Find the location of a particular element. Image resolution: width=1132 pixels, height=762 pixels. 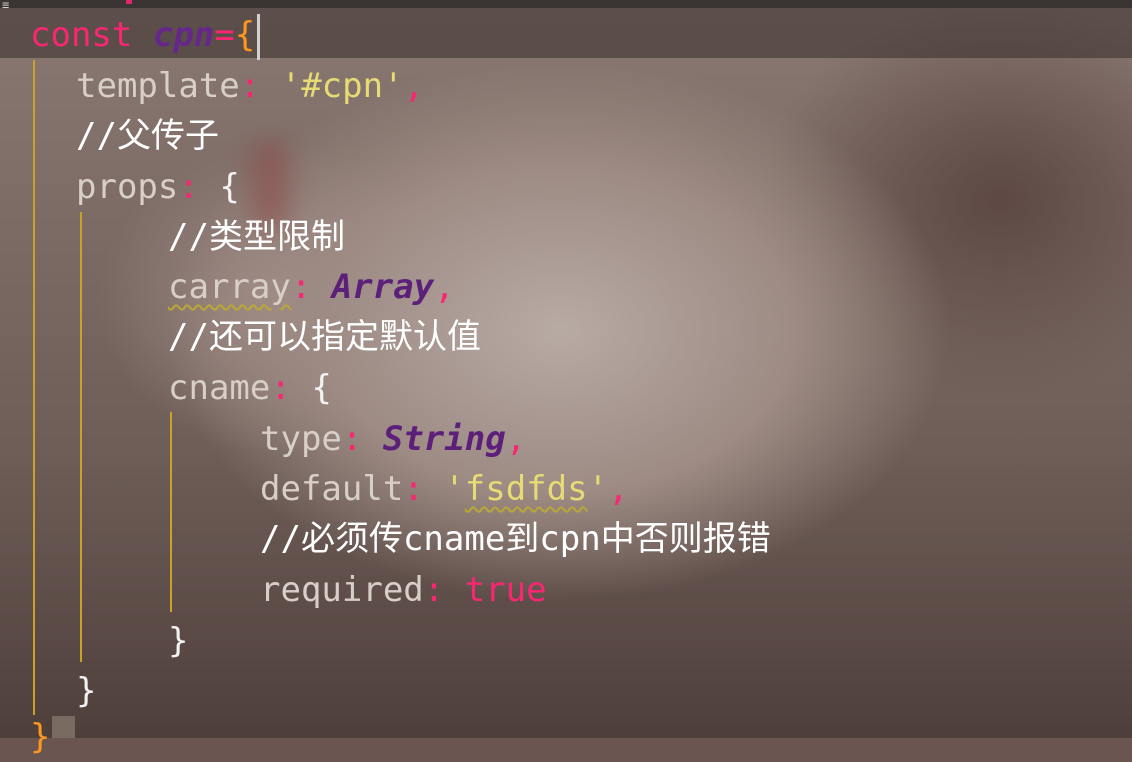

code-line-8: cname: { is located at coordinates (250, 388).